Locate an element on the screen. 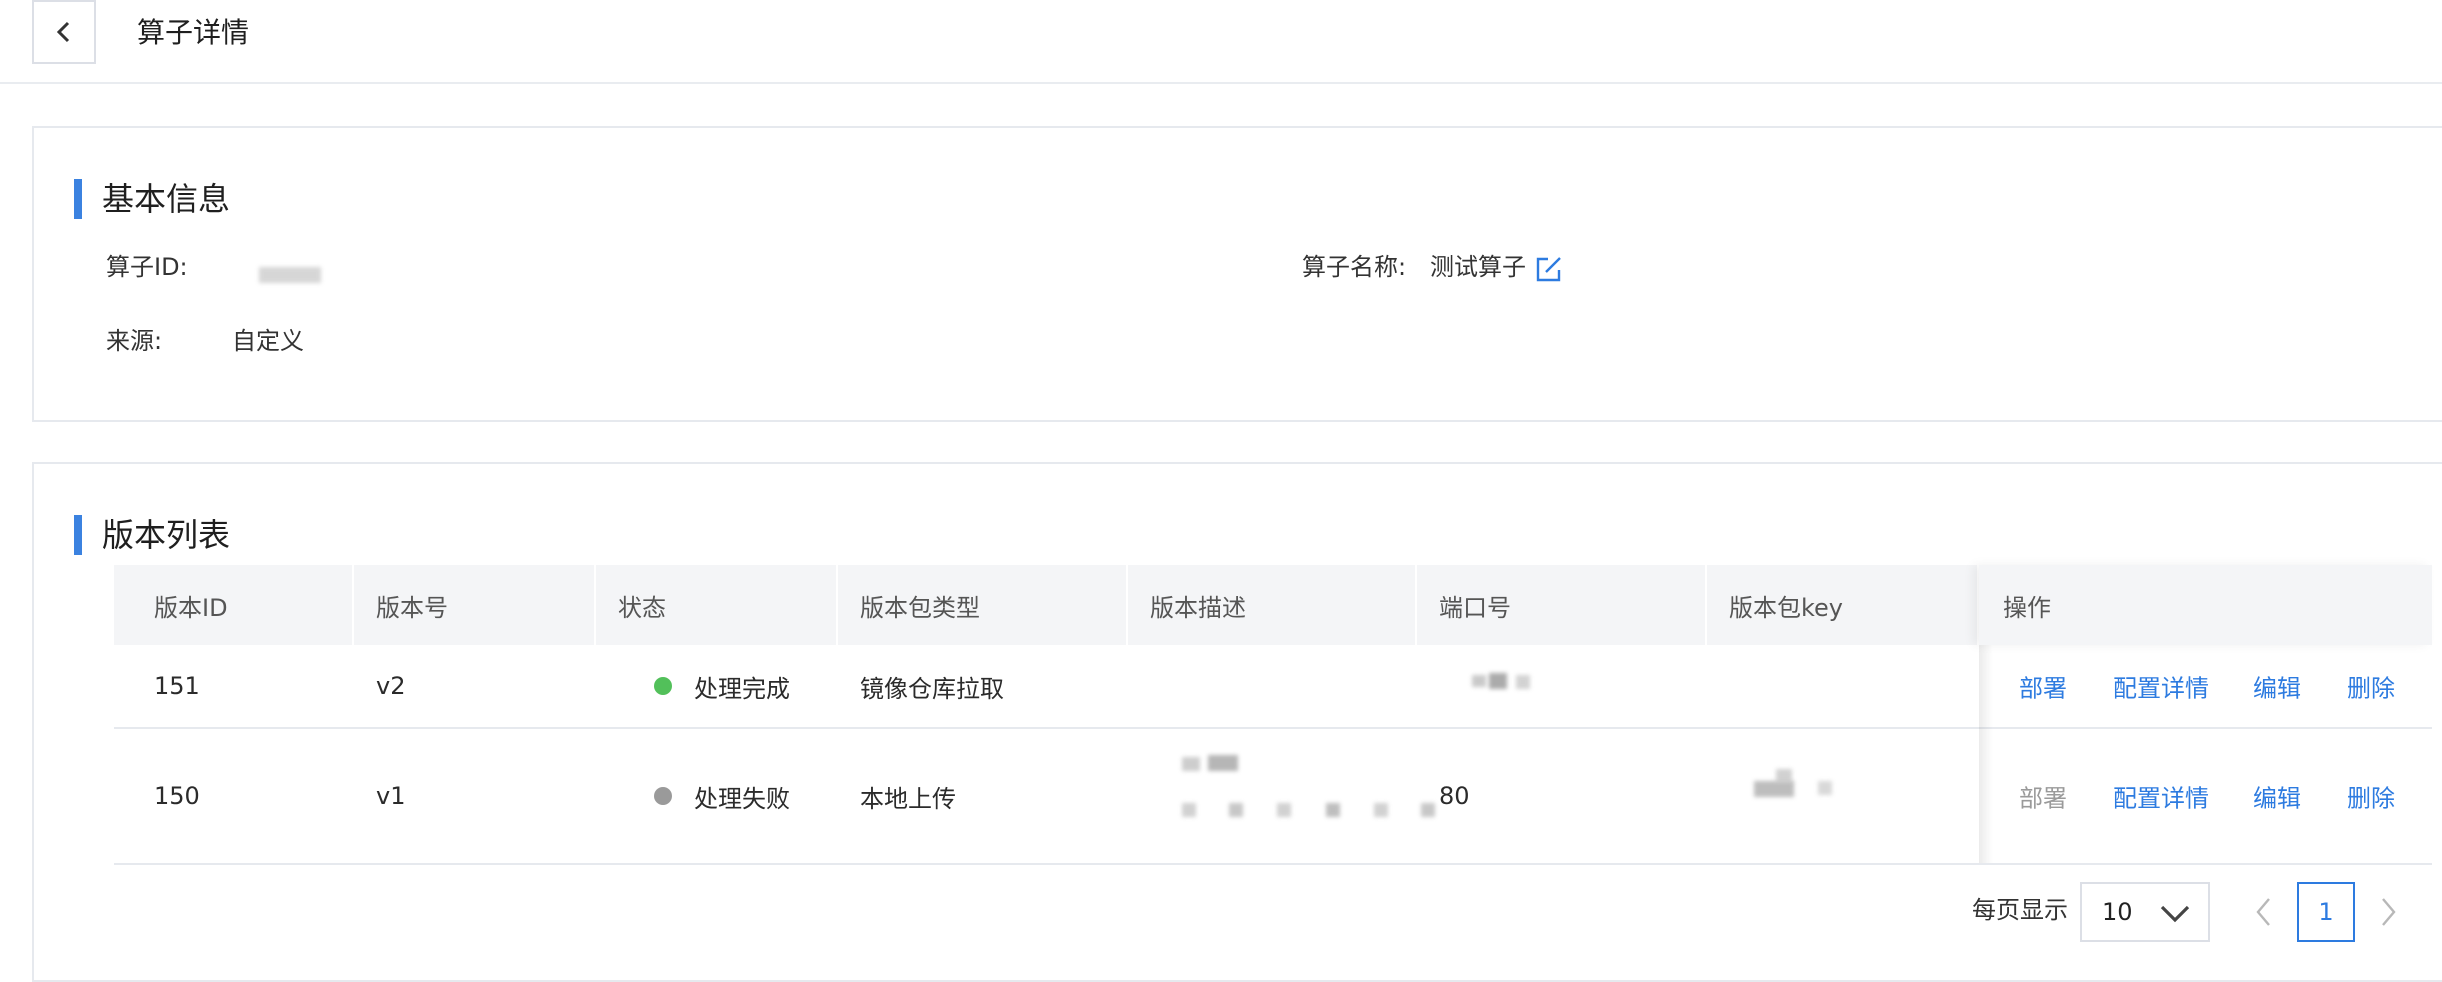 The height and width of the screenshot is (982, 2442). operator-name-label: 算子名称: is located at coordinates (1354, 267).